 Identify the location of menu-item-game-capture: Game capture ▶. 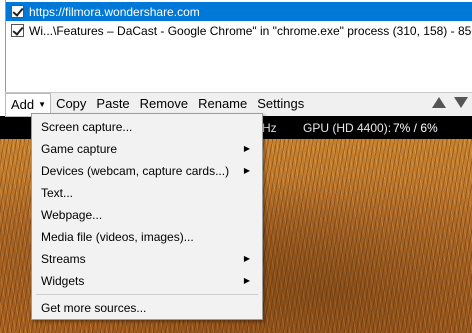
(147, 149).